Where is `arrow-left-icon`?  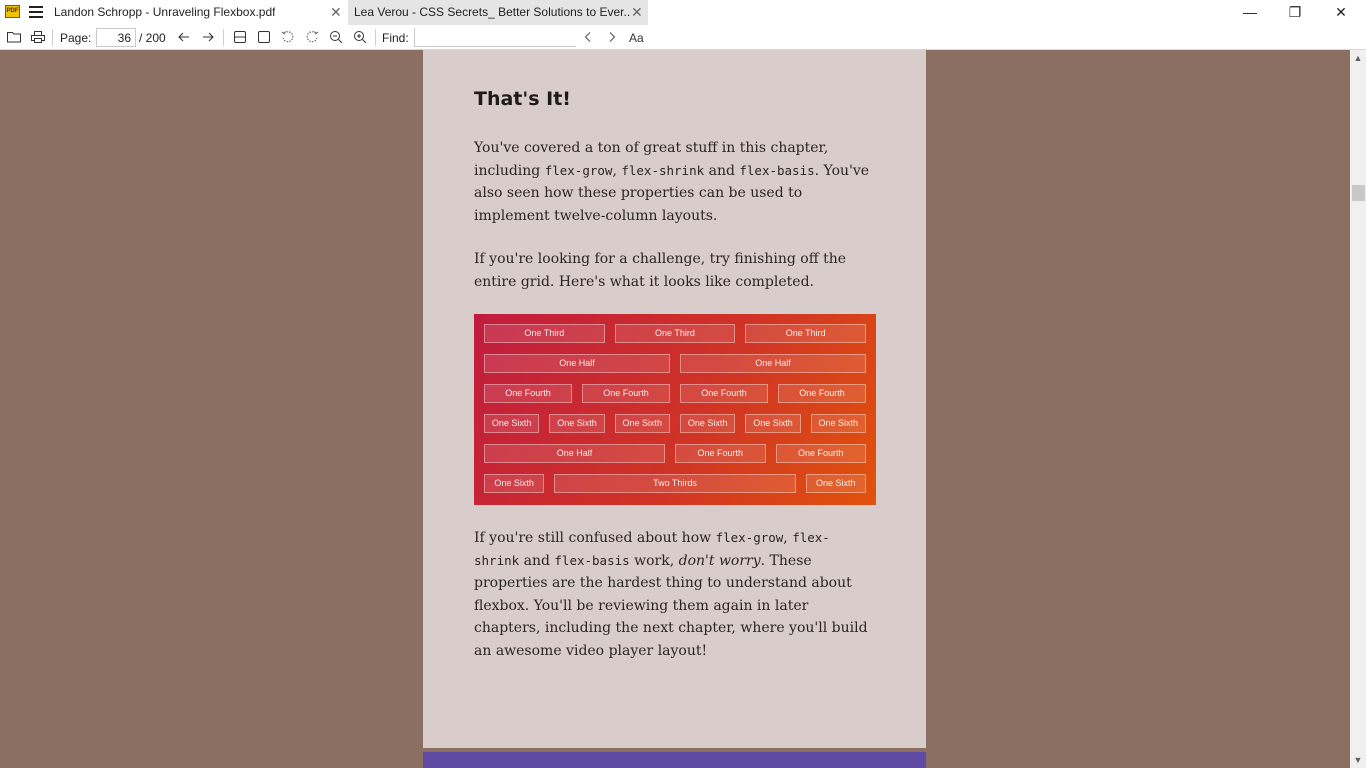
arrow-left-icon is located at coordinates (184, 37).